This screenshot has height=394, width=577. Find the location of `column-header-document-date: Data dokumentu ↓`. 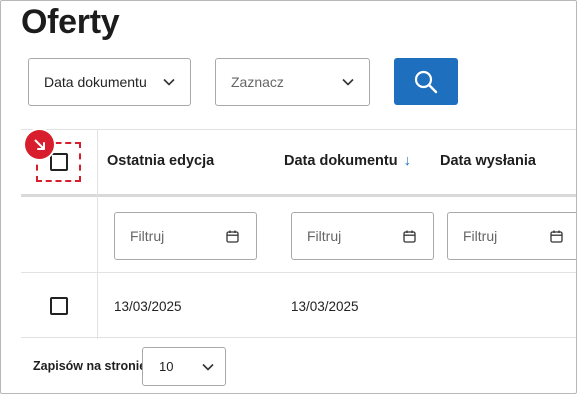

column-header-document-date: Data dokumentu ↓ is located at coordinates (347, 161).